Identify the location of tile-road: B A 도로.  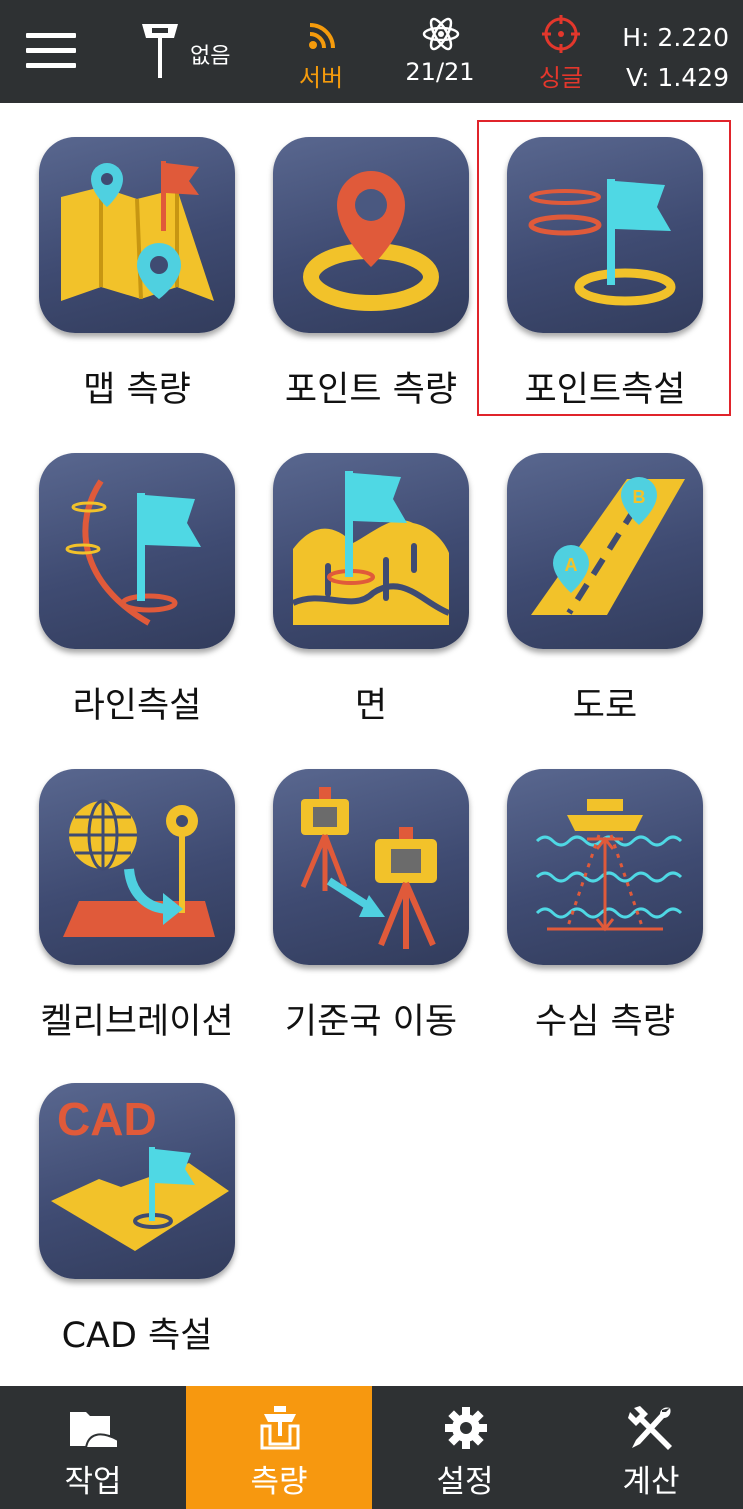
(585, 572).